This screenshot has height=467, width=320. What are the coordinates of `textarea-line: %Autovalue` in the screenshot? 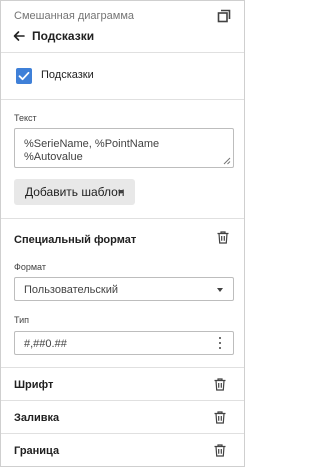 It's located at (53, 157).